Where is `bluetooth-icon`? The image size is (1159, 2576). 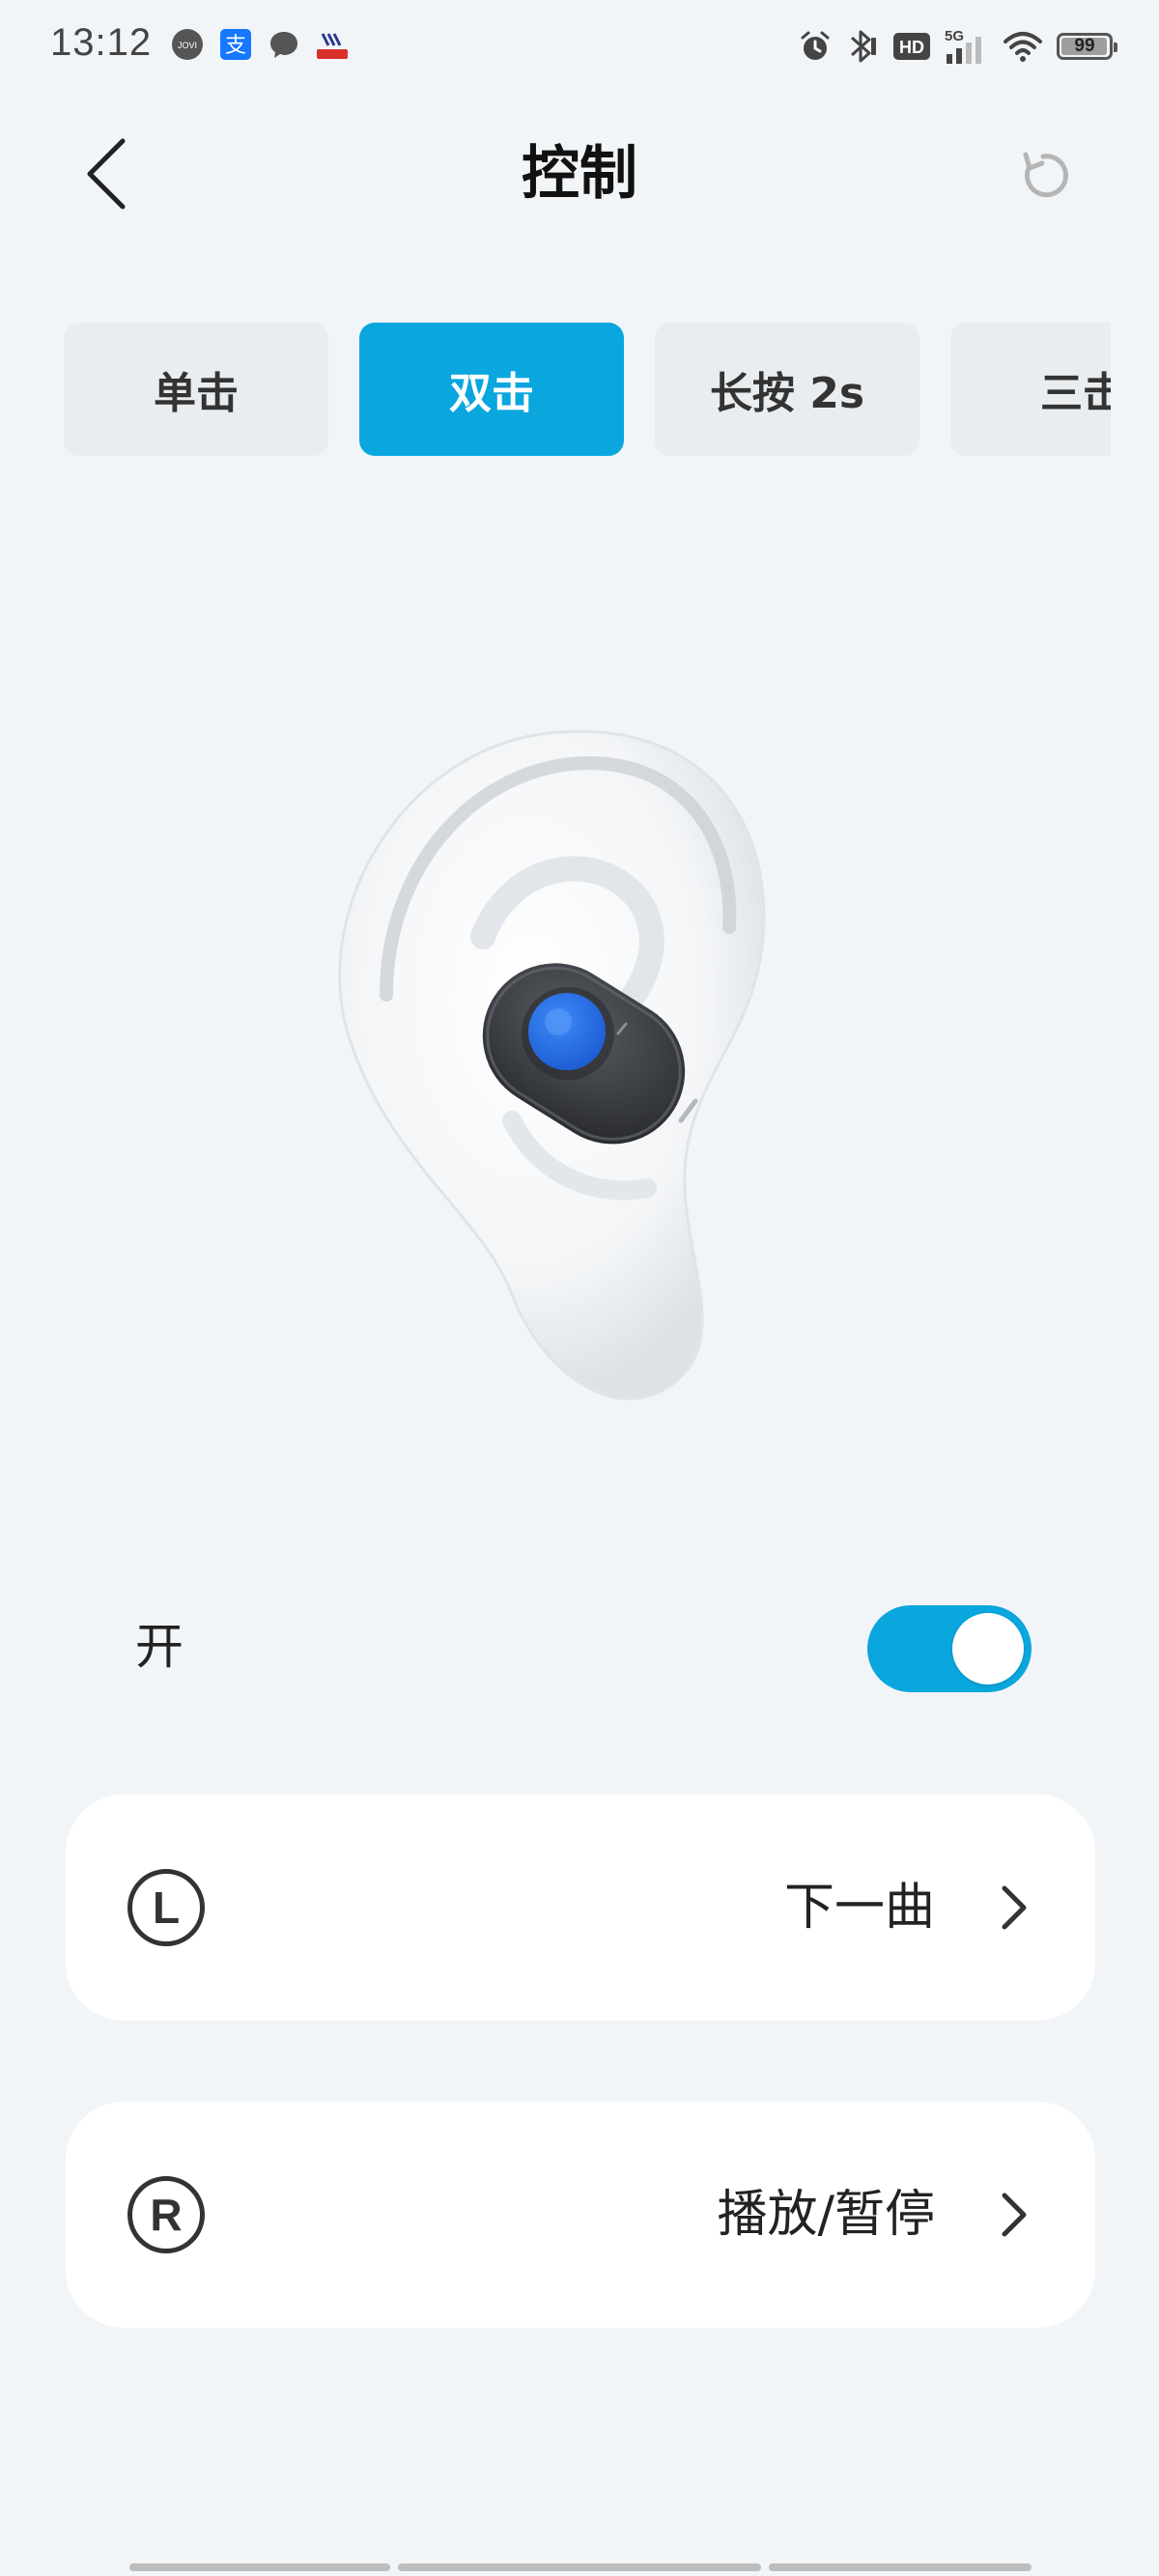 bluetooth-icon is located at coordinates (863, 46).